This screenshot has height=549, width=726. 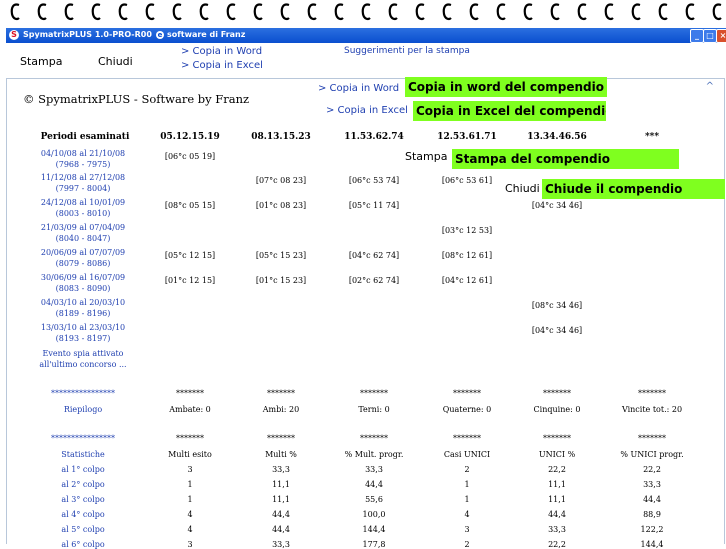 I want to click on period-value: [04°c 62 74], so click(x=374, y=255).